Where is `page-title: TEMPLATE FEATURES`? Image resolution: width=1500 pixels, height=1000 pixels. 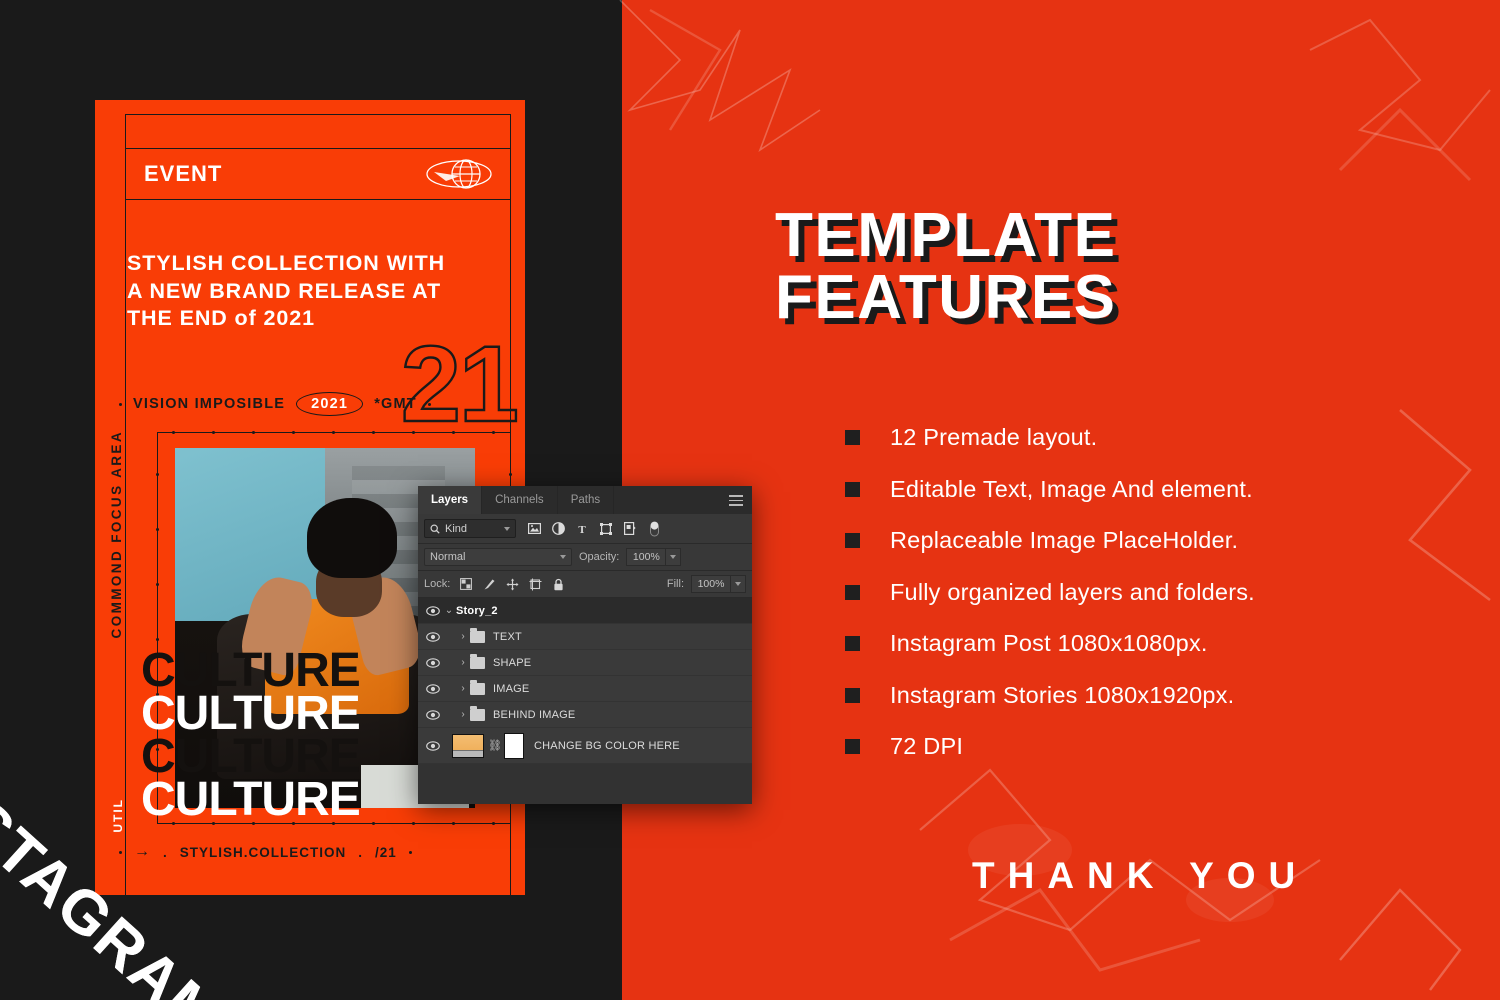
page-title: TEMPLATE FEATURES is located at coordinates (946, 267).